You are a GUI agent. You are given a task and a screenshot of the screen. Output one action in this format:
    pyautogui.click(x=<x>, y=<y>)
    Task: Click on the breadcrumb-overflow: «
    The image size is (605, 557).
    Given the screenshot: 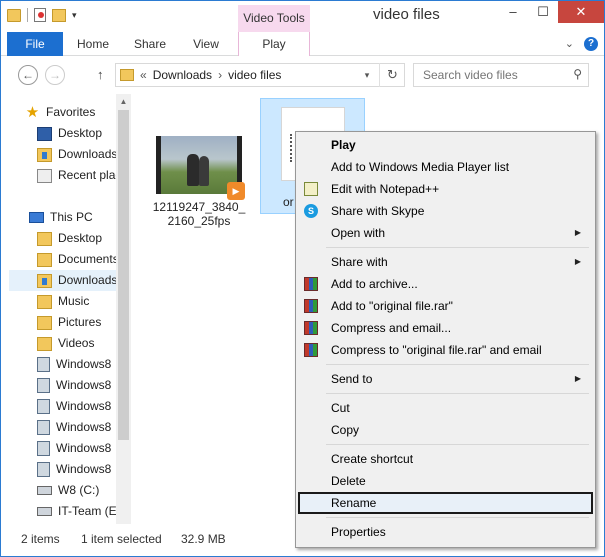 What is the action you would take?
    pyautogui.click(x=143, y=75)
    